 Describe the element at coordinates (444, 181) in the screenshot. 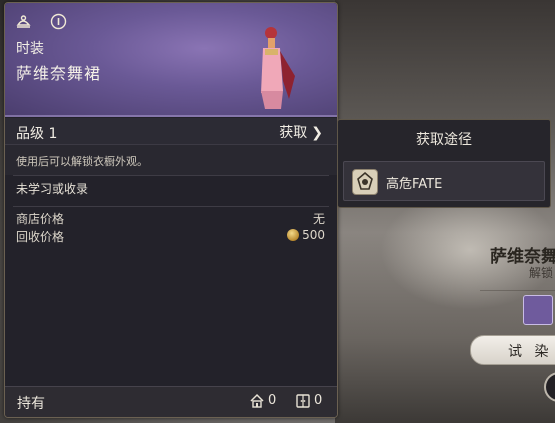

I see `acquisition-entry: 高危FATE` at that location.